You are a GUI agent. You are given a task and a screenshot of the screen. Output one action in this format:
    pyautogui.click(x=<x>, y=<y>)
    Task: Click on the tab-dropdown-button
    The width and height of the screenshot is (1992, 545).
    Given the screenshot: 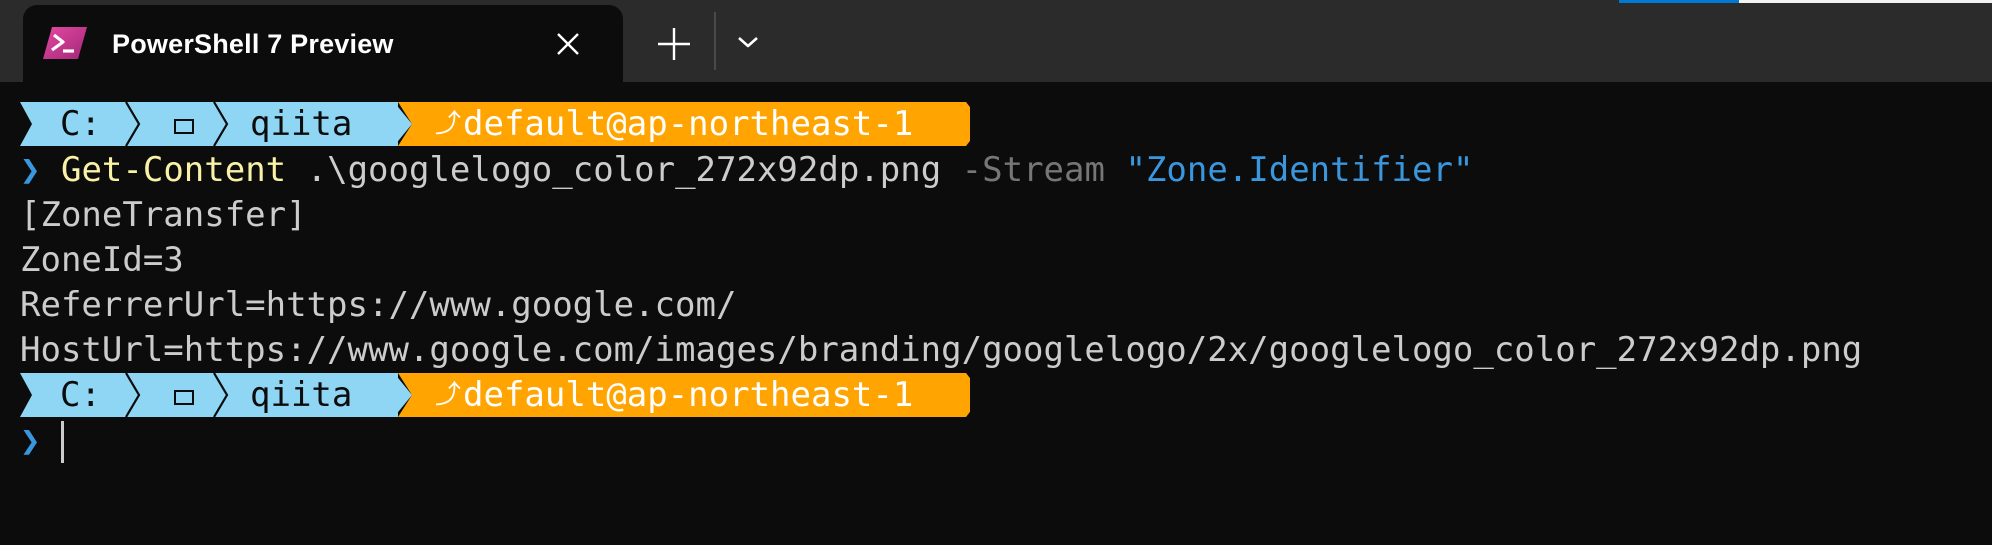 What is the action you would take?
    pyautogui.click(x=748, y=42)
    